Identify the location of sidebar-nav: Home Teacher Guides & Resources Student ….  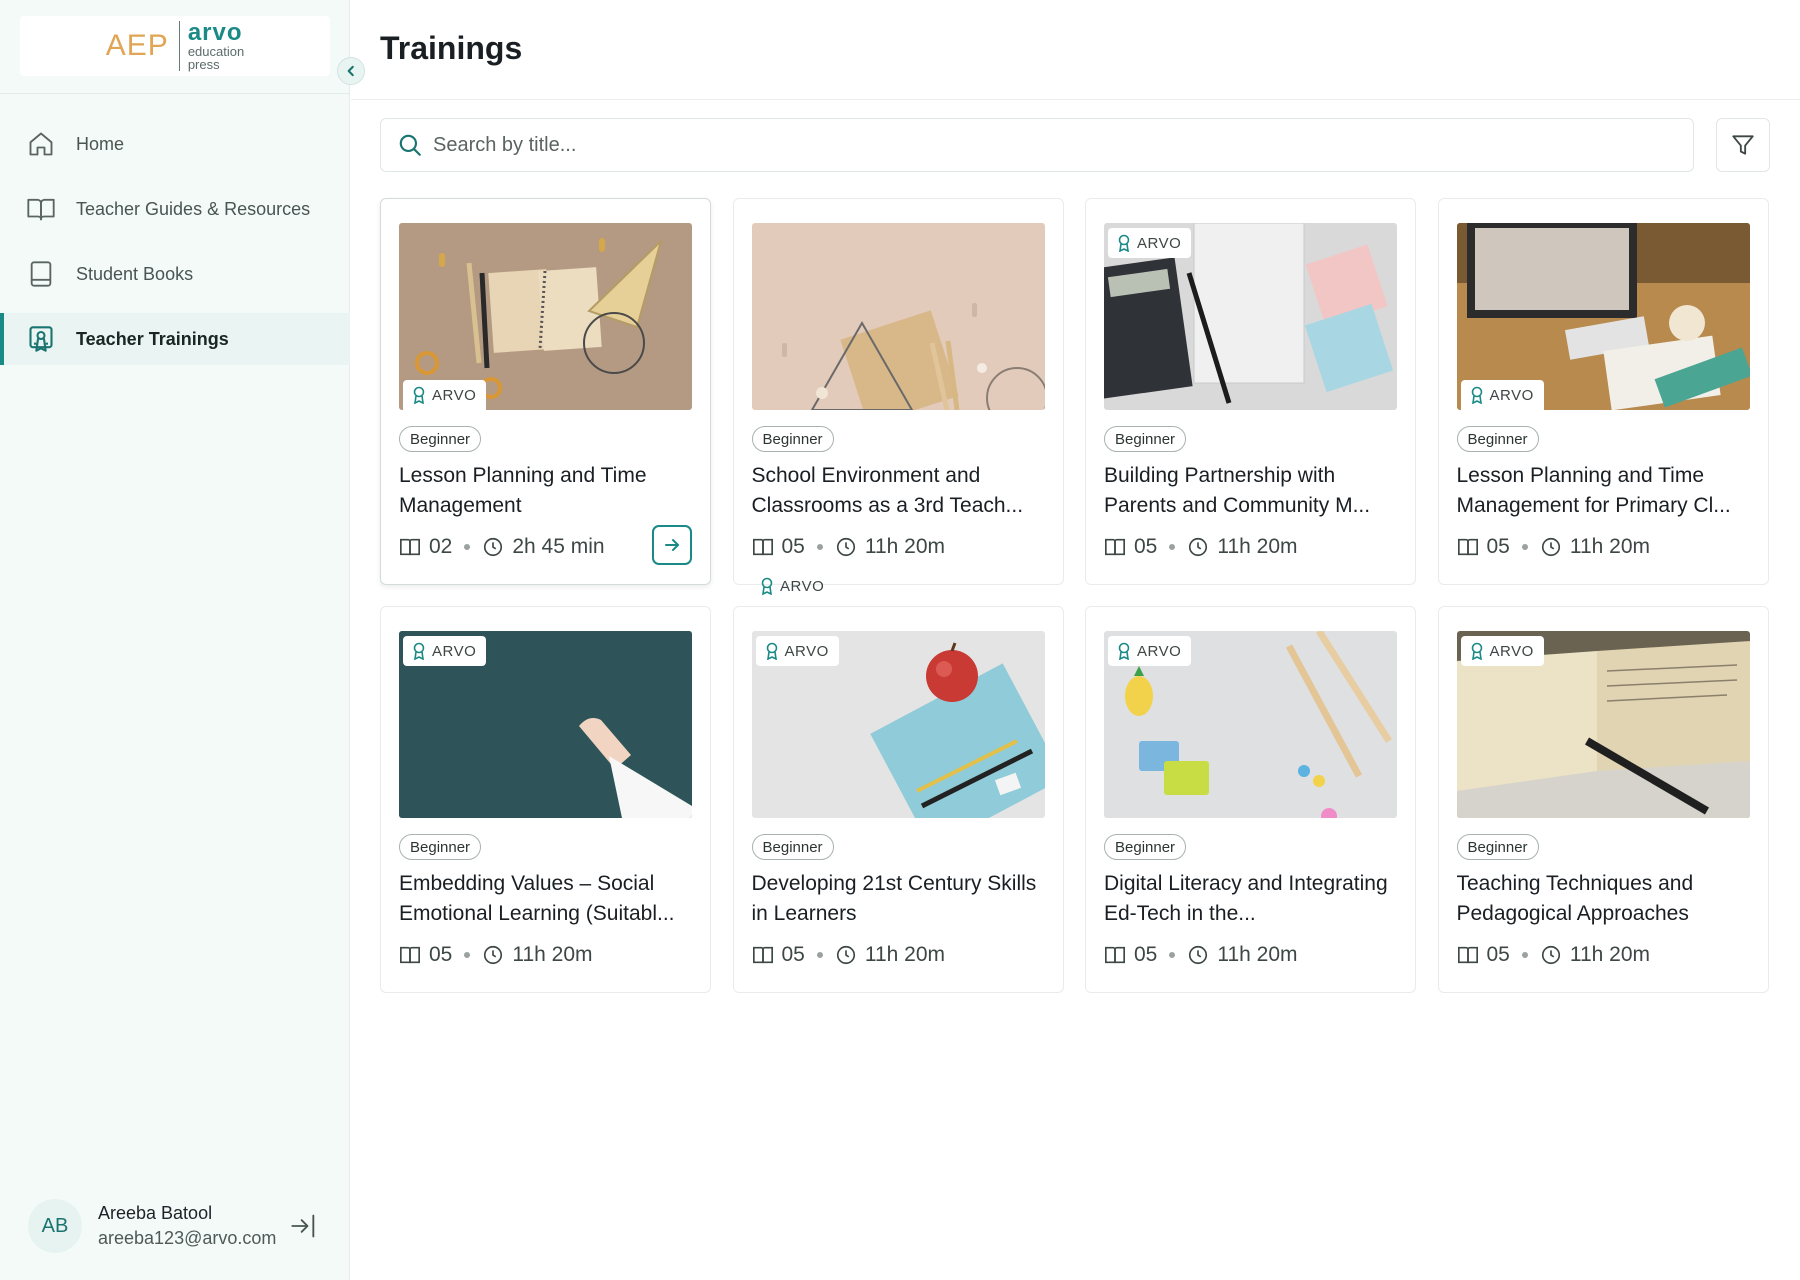
(175, 248).